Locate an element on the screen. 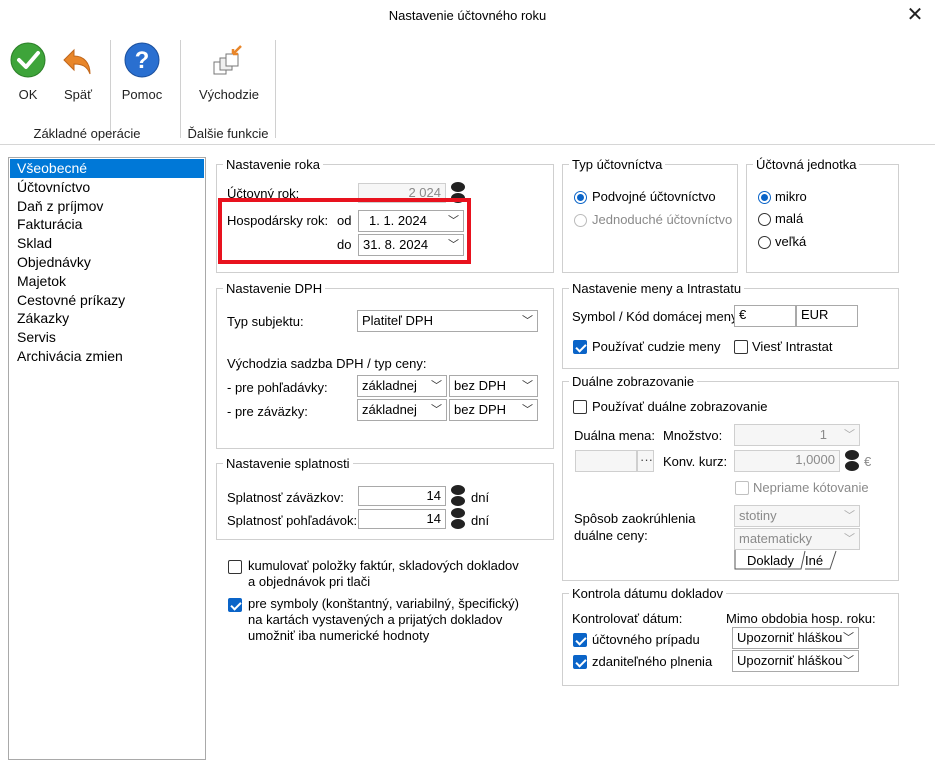  rounding-label-2: duálne ceny: is located at coordinates (611, 535).